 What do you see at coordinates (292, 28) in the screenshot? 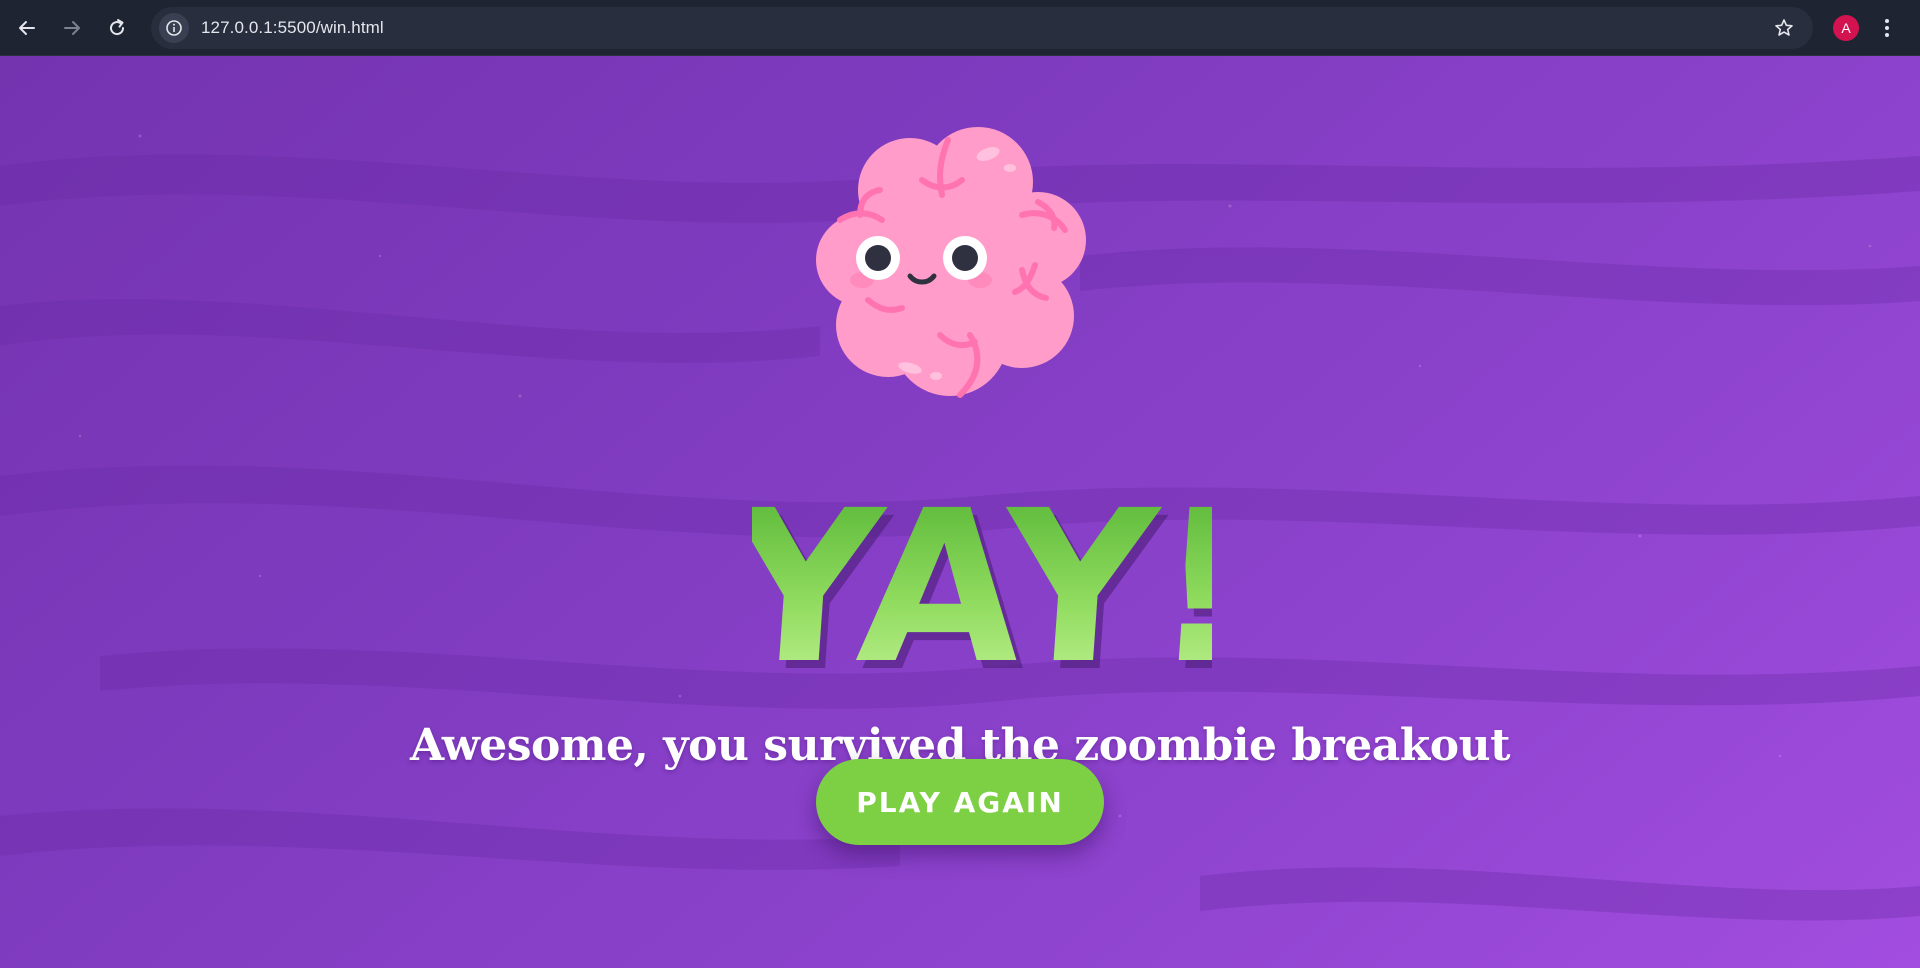
I see `url-text: 127.0.0.1:5500/win.html` at bounding box center [292, 28].